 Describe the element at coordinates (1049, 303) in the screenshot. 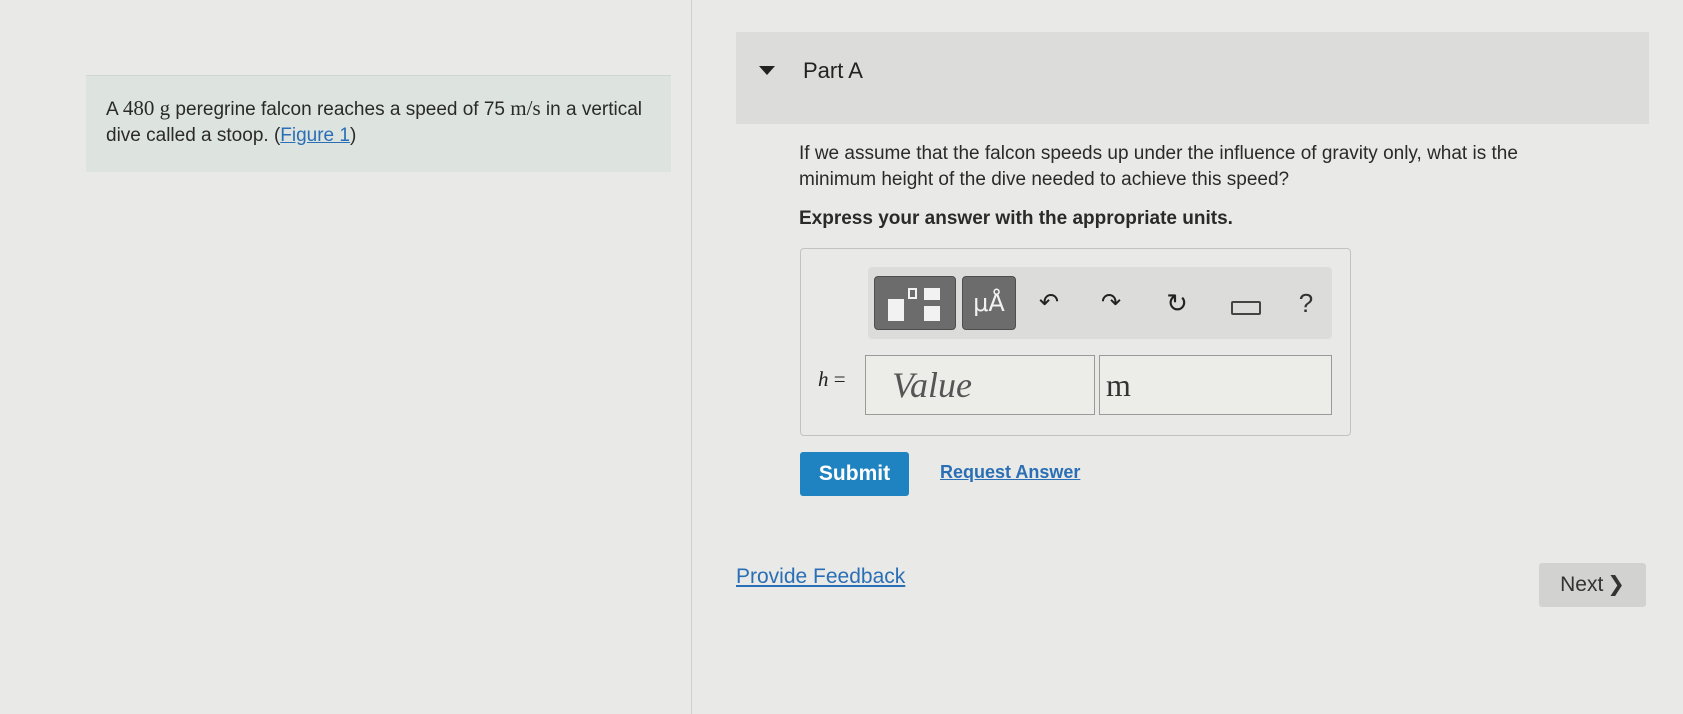

I see `undo-icon: ↶` at that location.